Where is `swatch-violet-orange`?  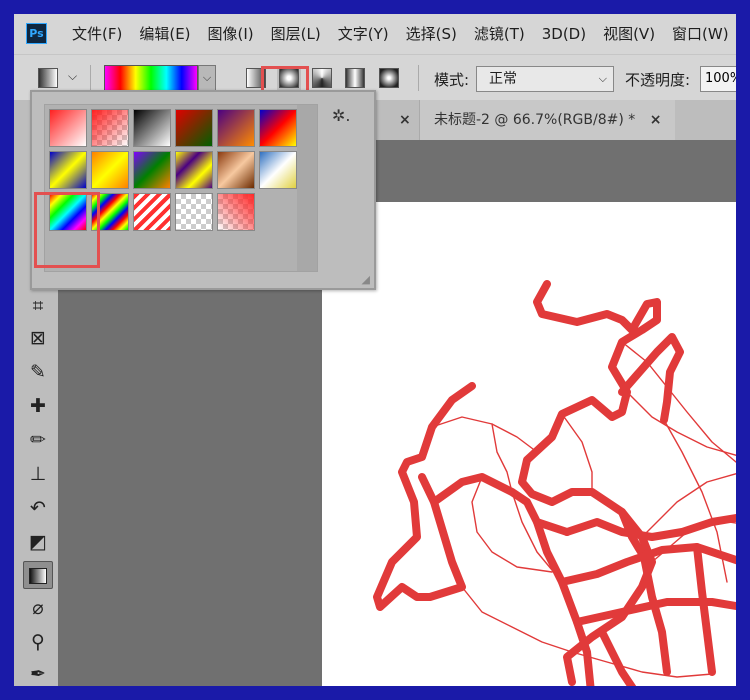 swatch-violet-orange is located at coordinates (236, 128).